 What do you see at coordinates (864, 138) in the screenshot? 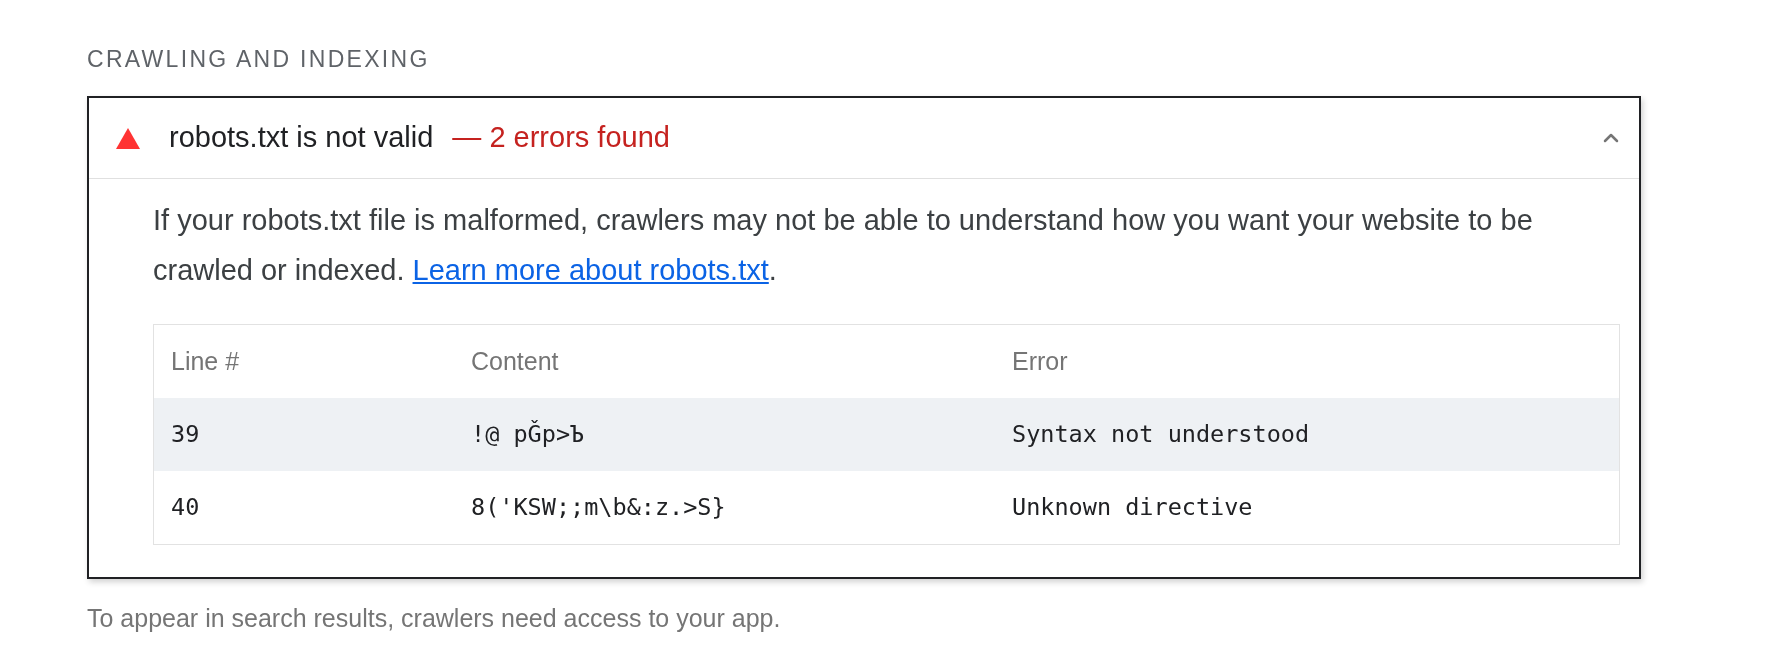
I see `audit-header: robots.txt is not valid — 2 errors found` at bounding box center [864, 138].